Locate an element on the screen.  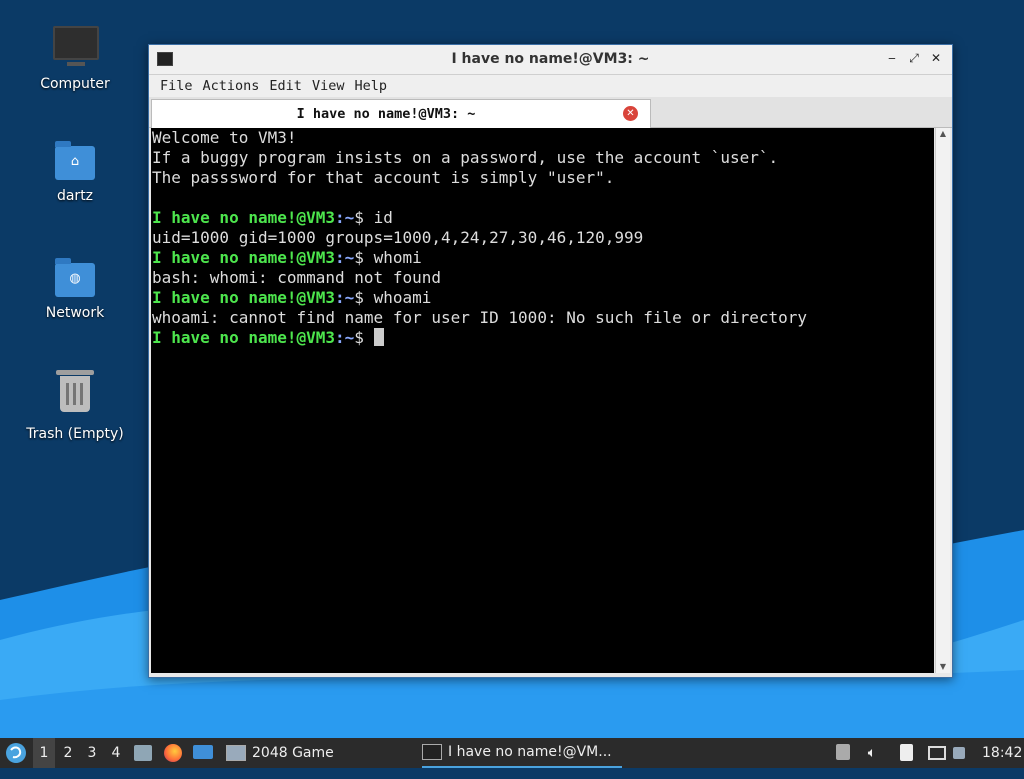
output-line: bash: whomi: command not found is located at coordinates (296, 277).